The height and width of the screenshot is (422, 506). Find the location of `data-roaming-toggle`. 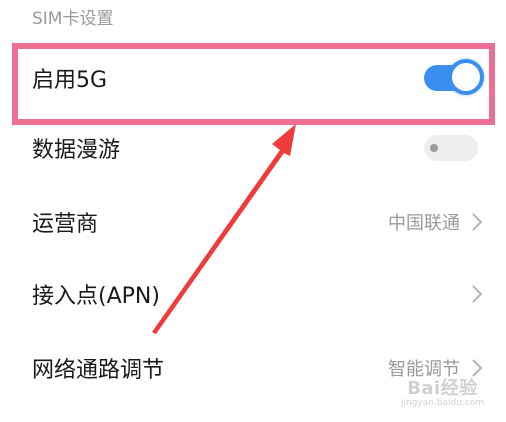

data-roaming-toggle is located at coordinates (451, 148).